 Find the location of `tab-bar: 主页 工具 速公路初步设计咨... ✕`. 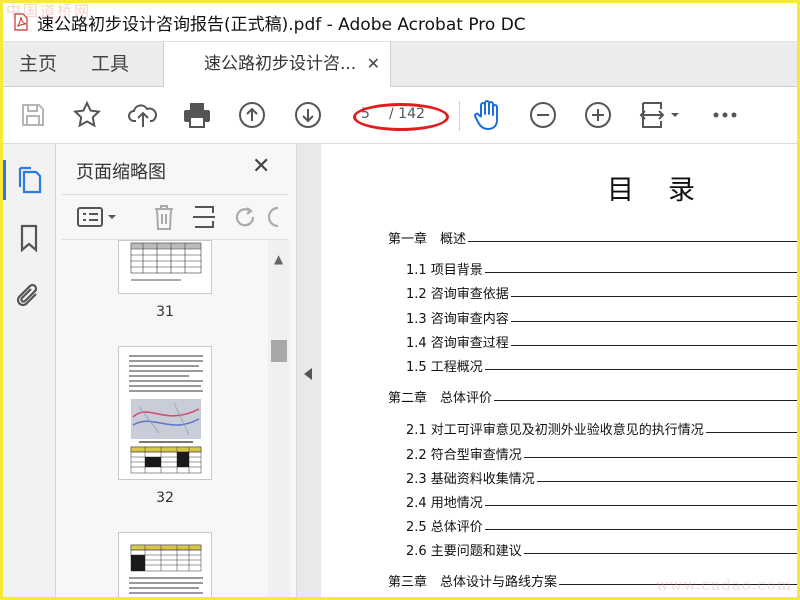

tab-bar: 主页 工具 速公路初步设计咨... ✕ is located at coordinates (400, 64).